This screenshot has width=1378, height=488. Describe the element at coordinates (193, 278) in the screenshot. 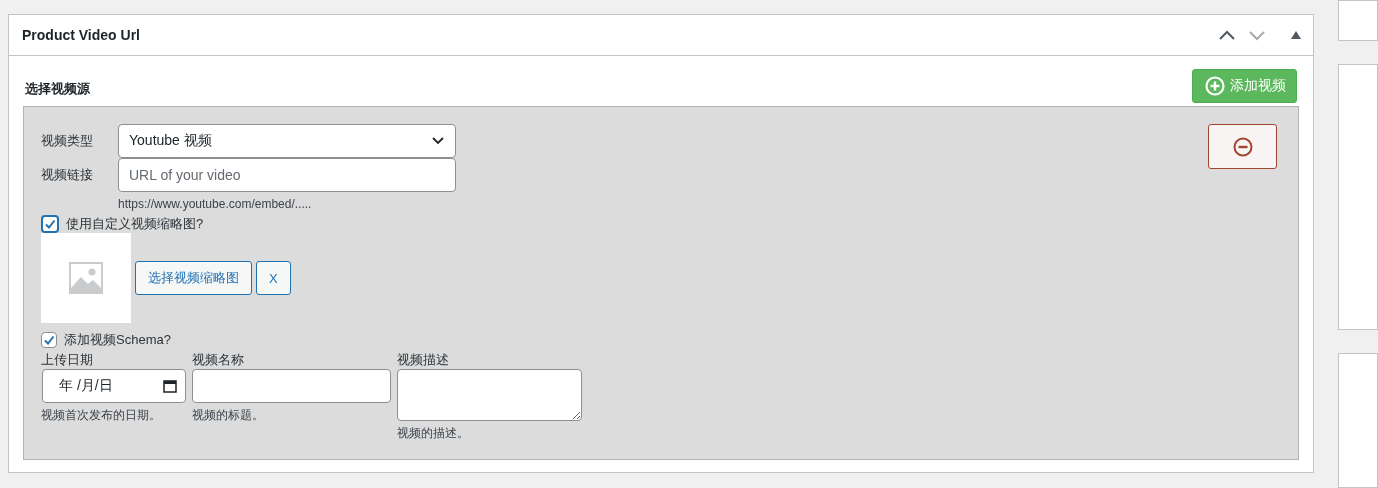

I see `select-thumbnail-button: 选择视频缩略图` at that location.